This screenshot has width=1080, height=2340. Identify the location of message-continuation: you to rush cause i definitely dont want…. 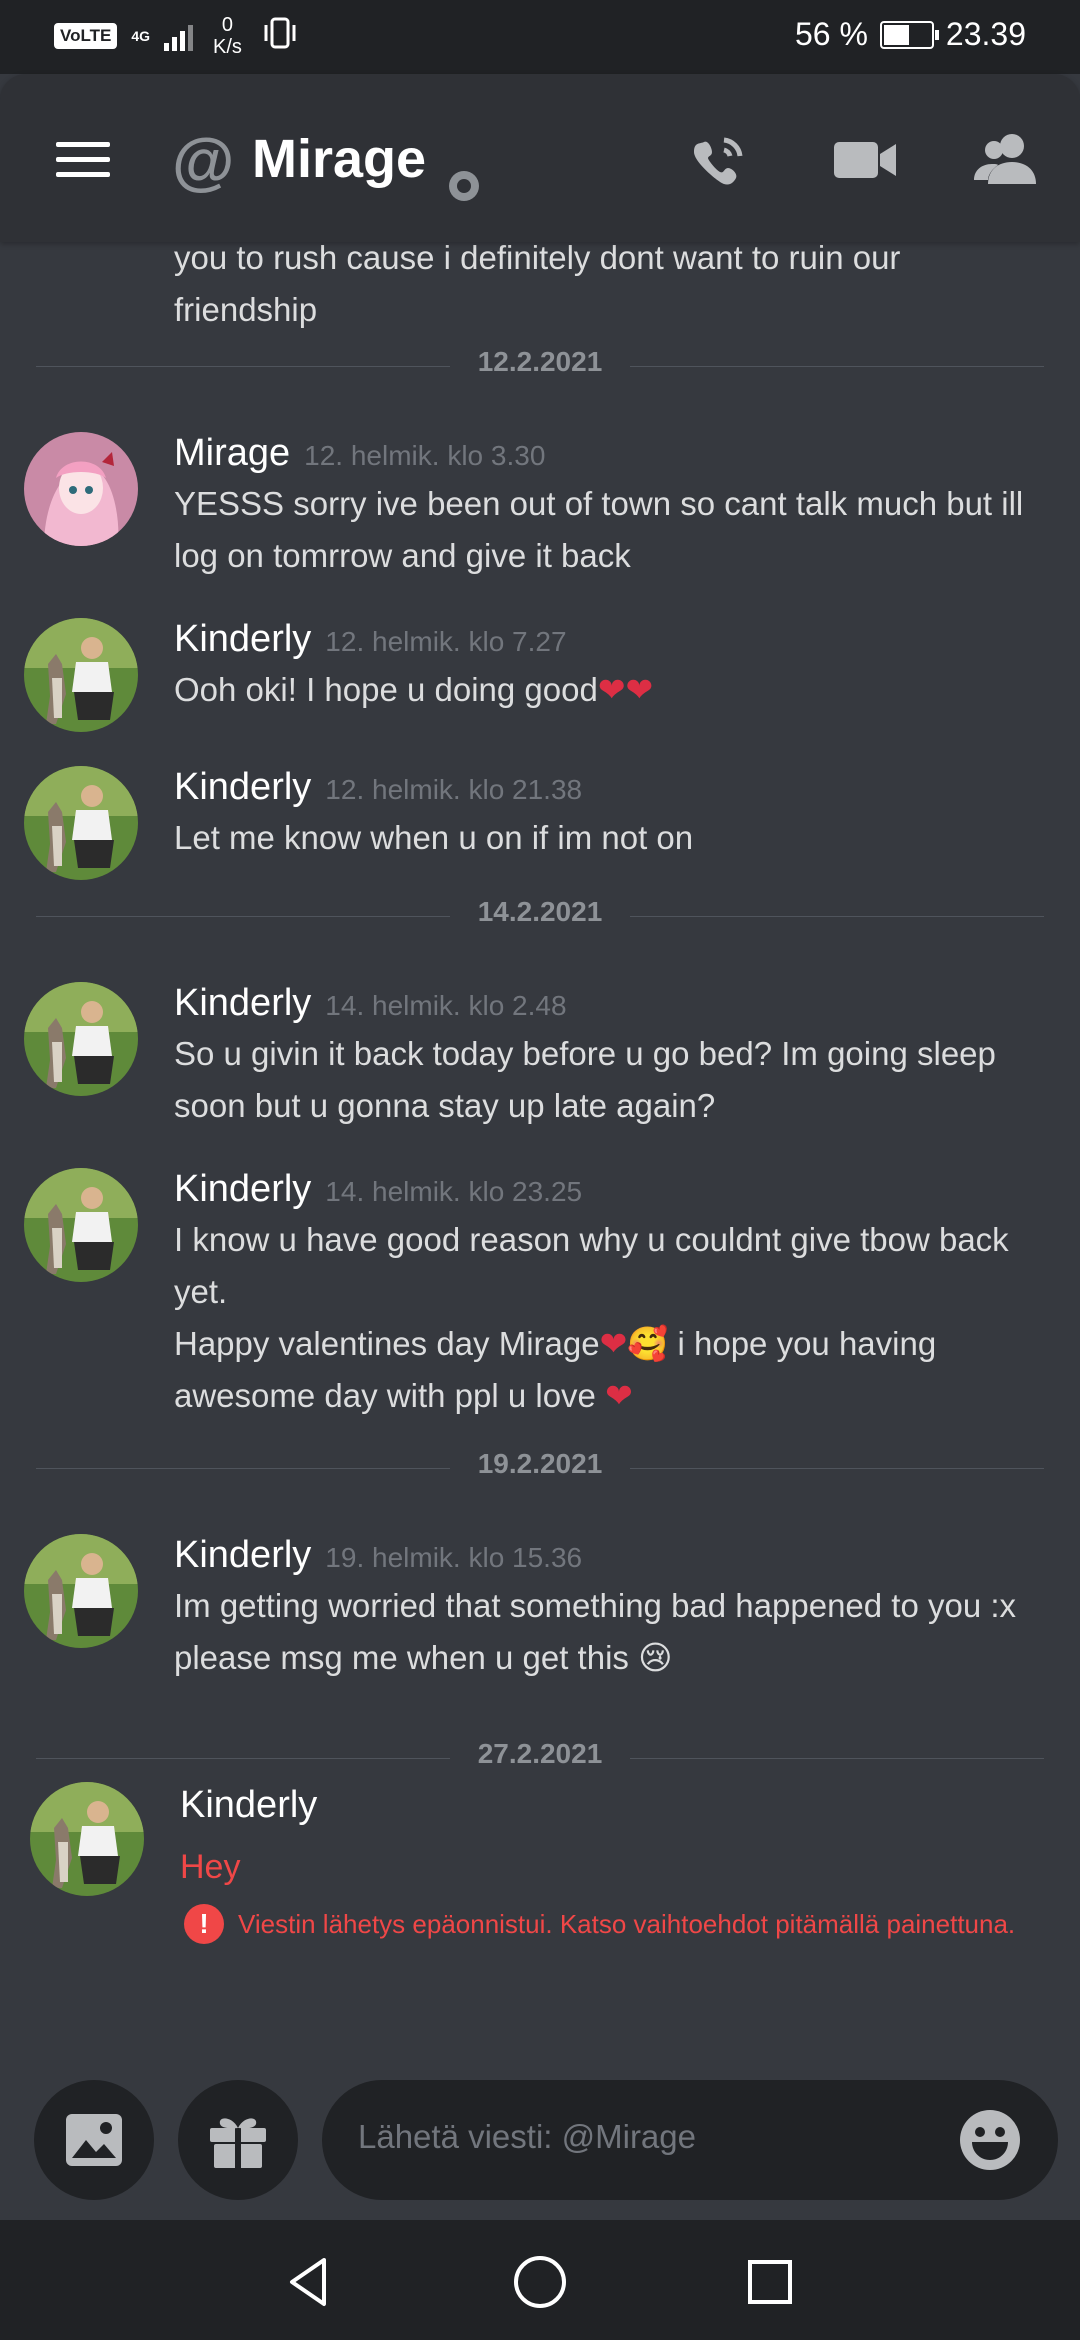
(537, 283).